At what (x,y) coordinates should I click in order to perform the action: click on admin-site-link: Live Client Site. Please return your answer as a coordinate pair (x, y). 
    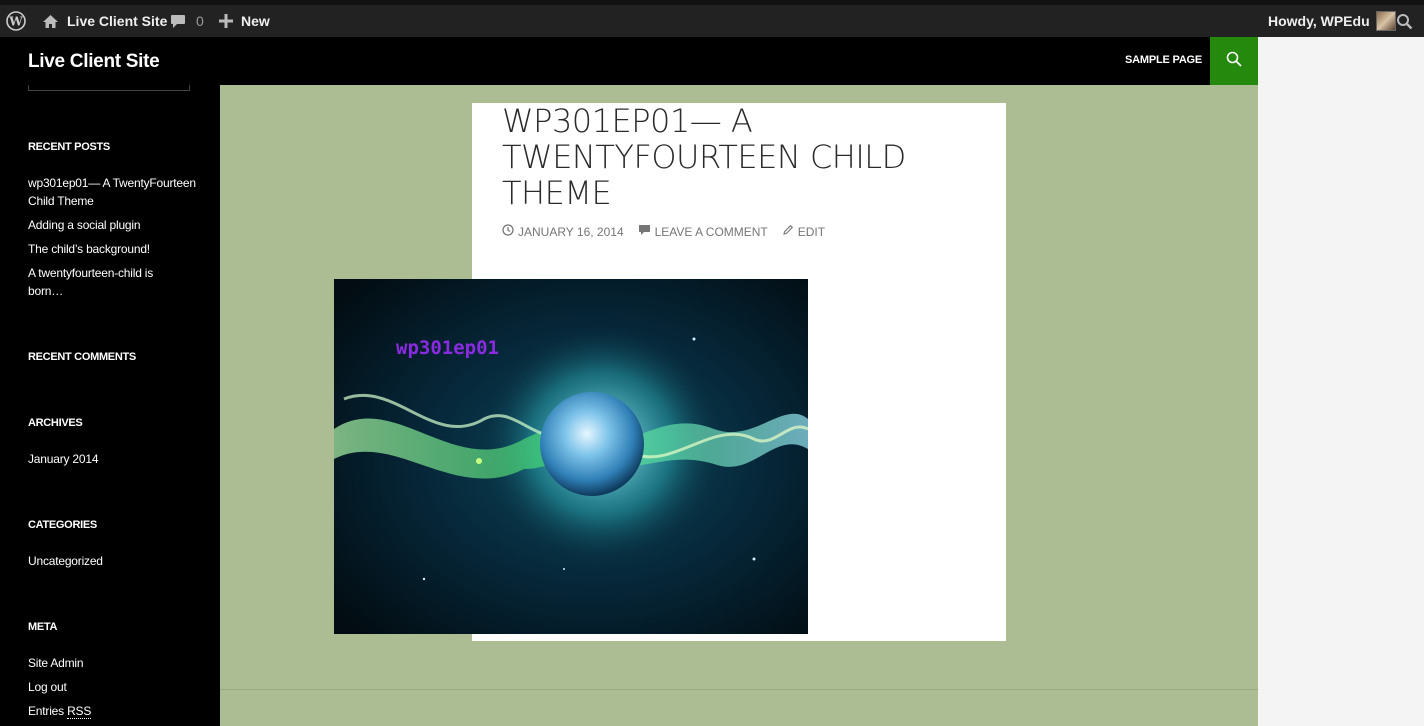
    Looking at the image, I should click on (104, 21).